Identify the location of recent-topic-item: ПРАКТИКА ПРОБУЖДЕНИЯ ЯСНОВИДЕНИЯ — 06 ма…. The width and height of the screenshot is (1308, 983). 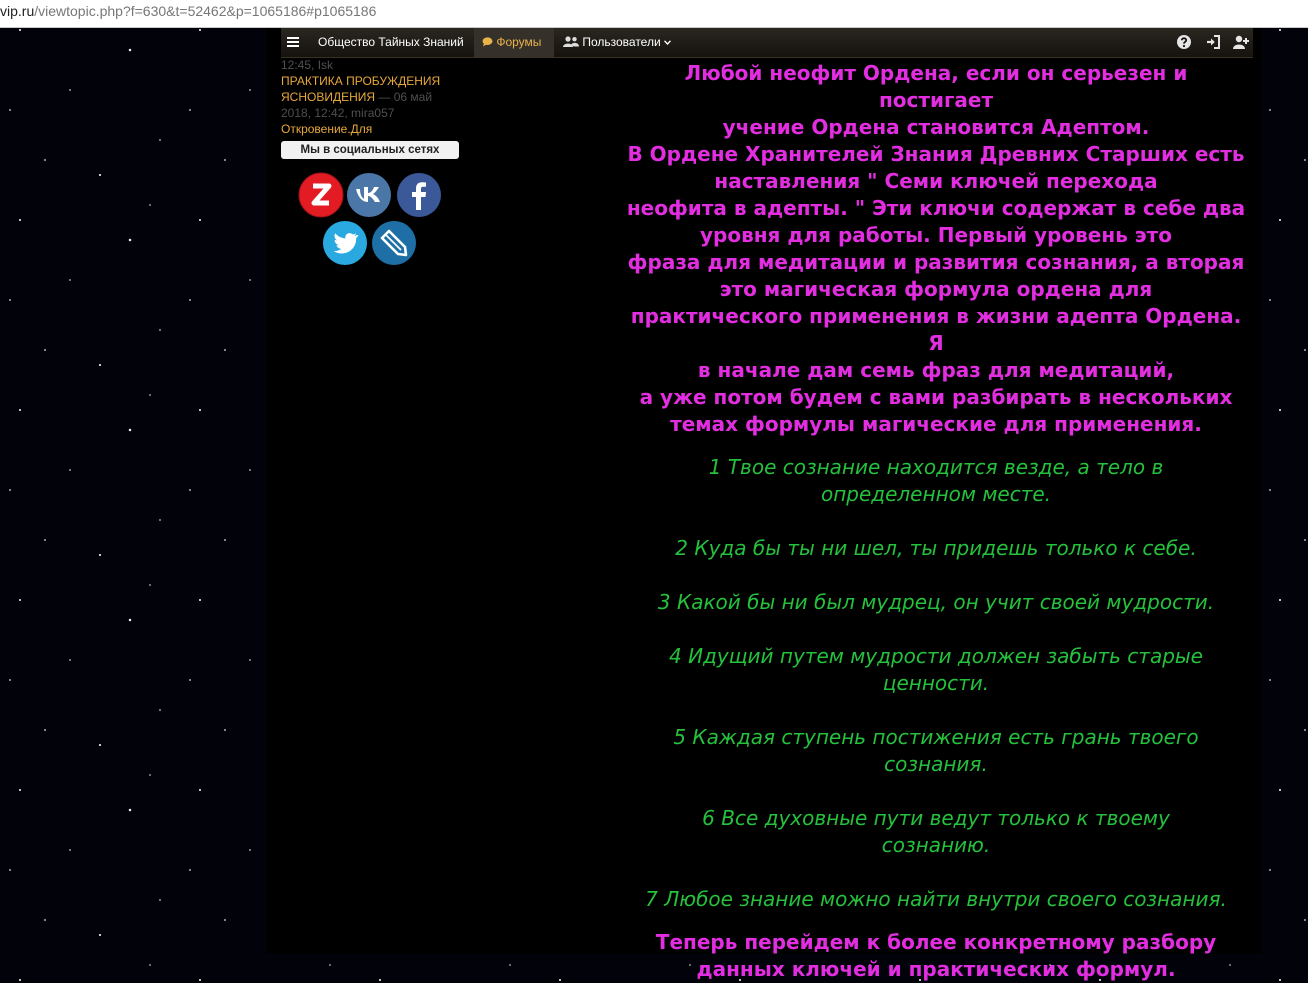
(370, 89).